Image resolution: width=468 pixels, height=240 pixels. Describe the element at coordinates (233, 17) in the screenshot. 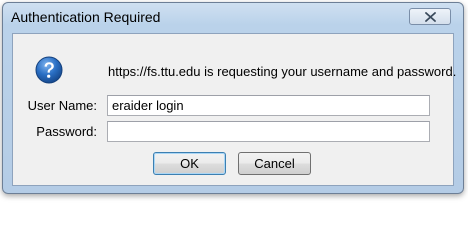

I see `title-bar: Authentication Required` at that location.